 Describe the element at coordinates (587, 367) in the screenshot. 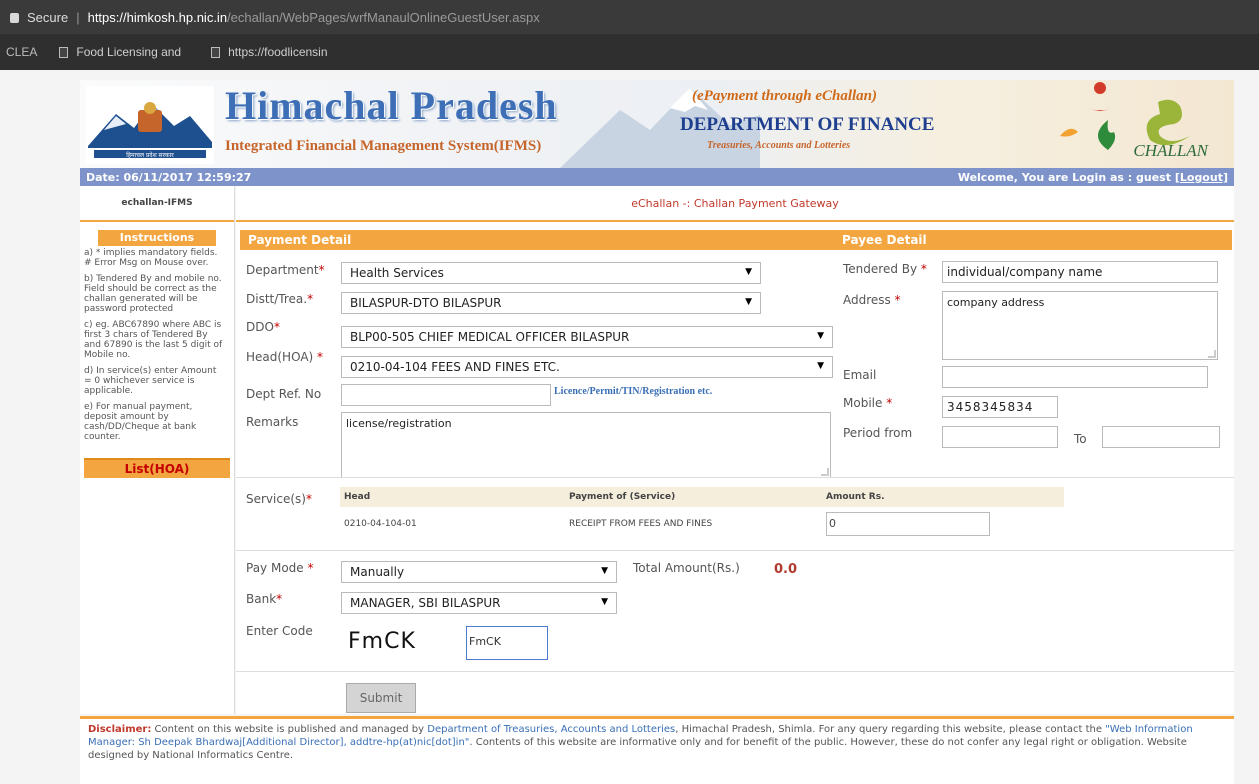

I see `head-hoa-select: 0210-04-104 FEES AND FINES ETC. ▼` at that location.